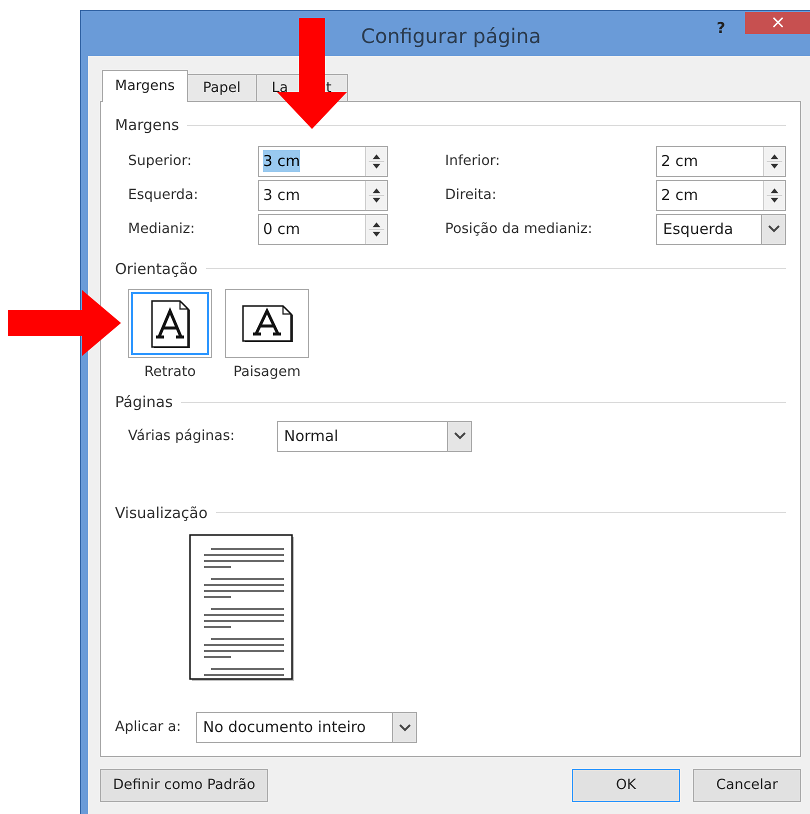  Describe the element at coordinates (182, 436) in the screenshot. I see `field-label: Várias páginas:` at that location.